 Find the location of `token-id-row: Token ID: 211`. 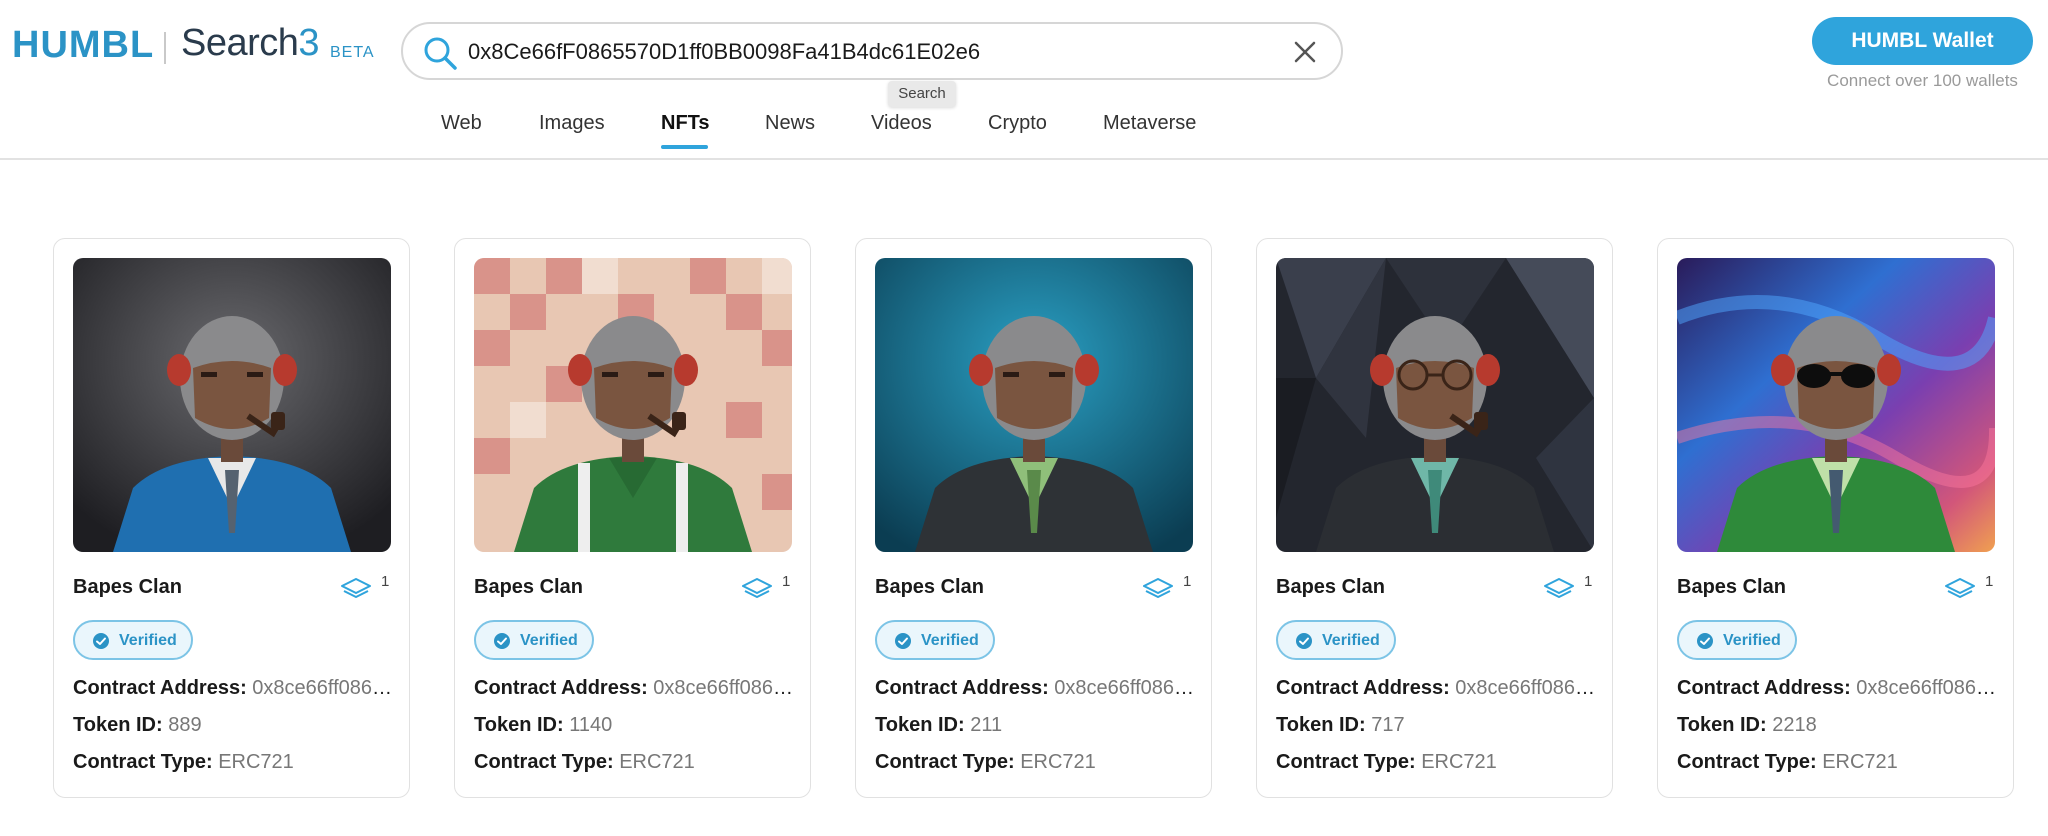

token-id-row: Token ID: 211 is located at coordinates (938, 725).